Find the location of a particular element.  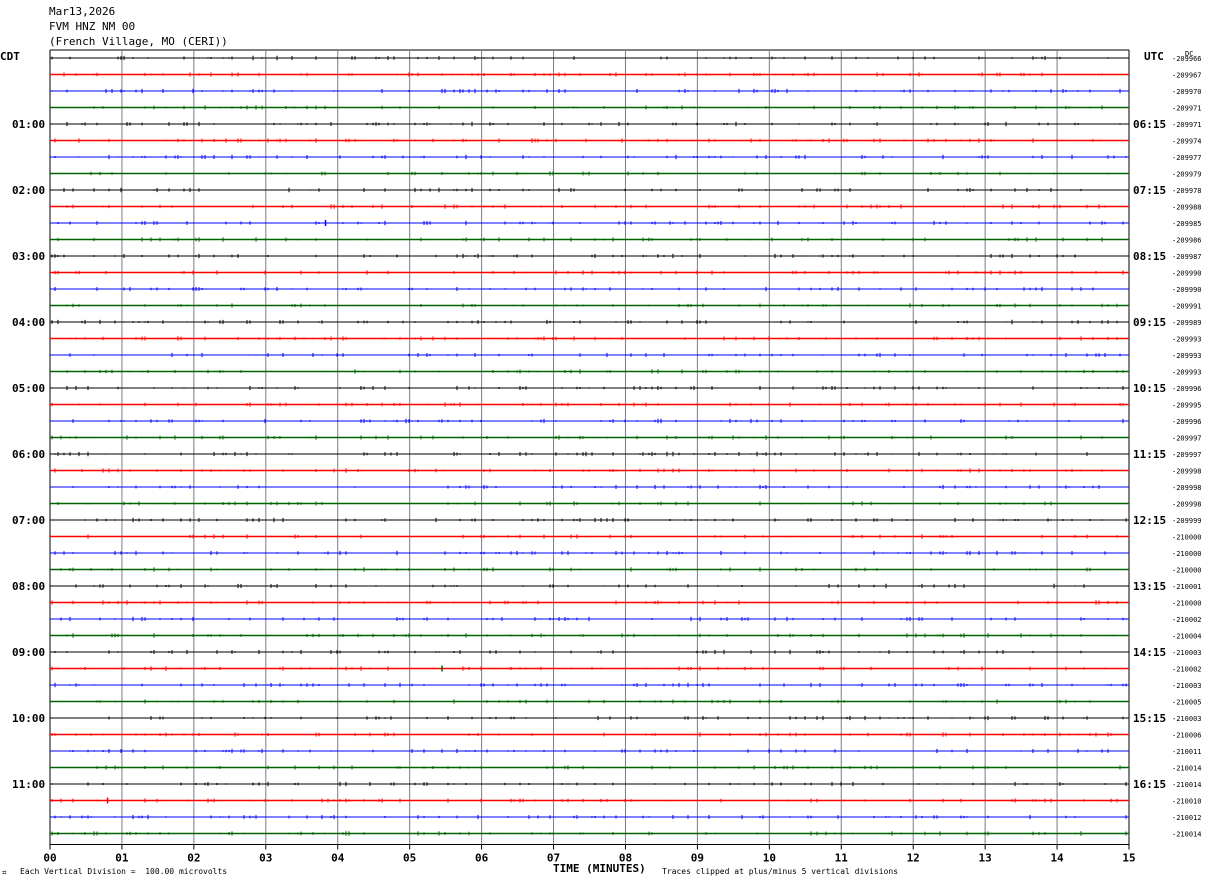

left-hour-label: 11:00 is located at coordinates (28, 784).